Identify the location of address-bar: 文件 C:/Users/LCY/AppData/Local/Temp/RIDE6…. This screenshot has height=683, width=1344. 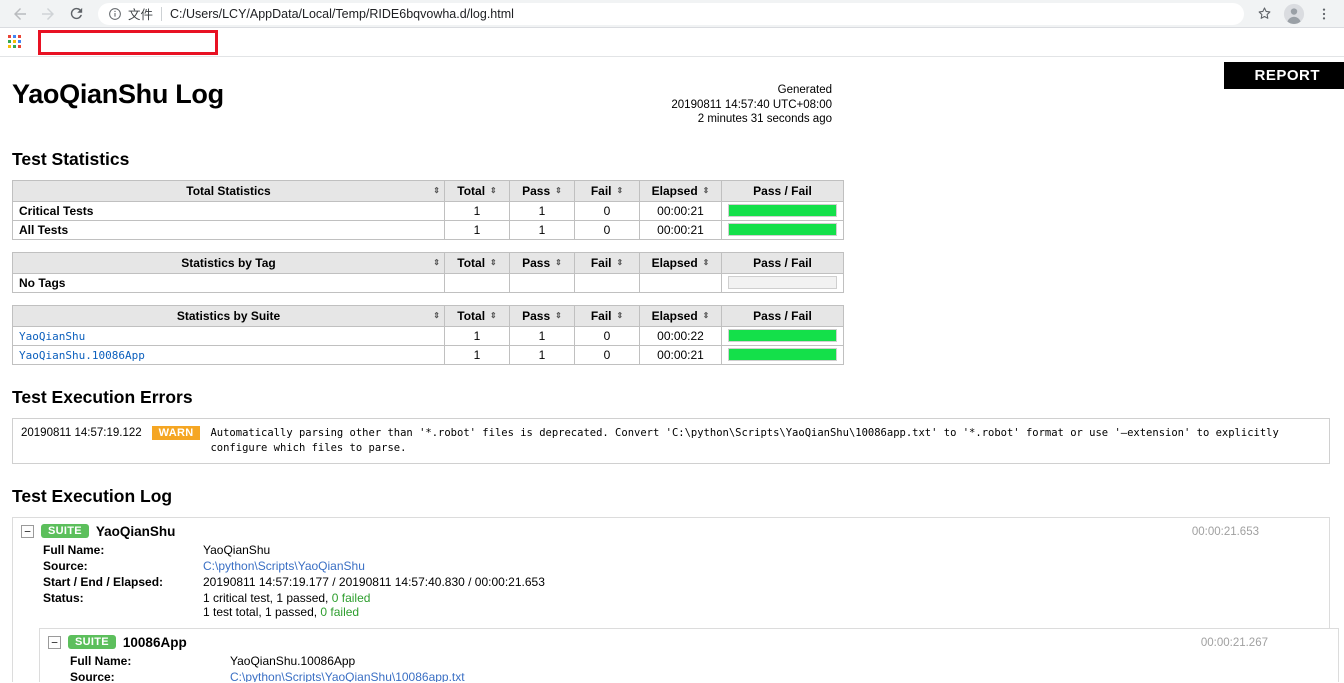
(671, 13).